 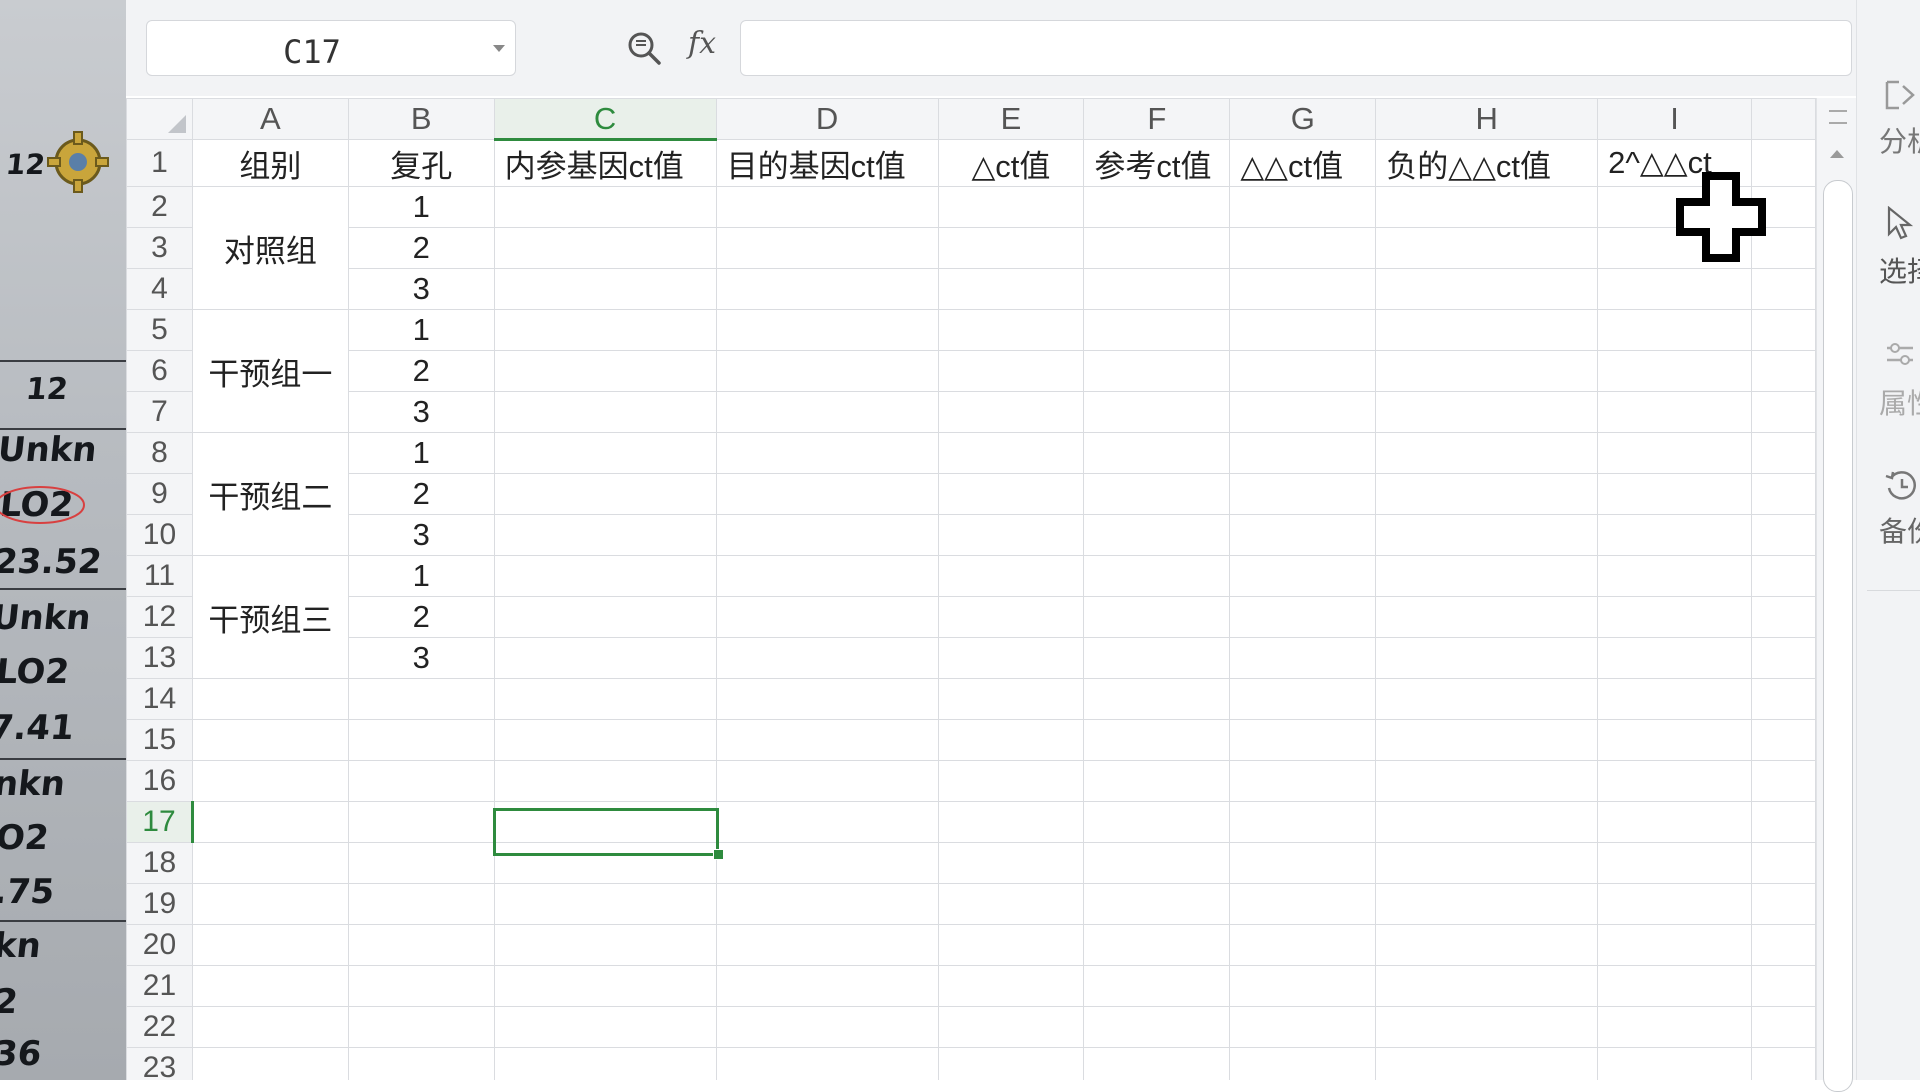 What do you see at coordinates (159, 119) in the screenshot?
I see `select-all-corner` at bounding box center [159, 119].